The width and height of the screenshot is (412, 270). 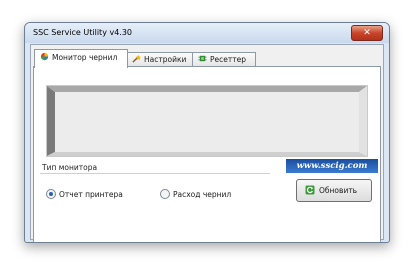 What do you see at coordinates (202, 58) in the screenshot?
I see `resetter-chip-icon` at bounding box center [202, 58].